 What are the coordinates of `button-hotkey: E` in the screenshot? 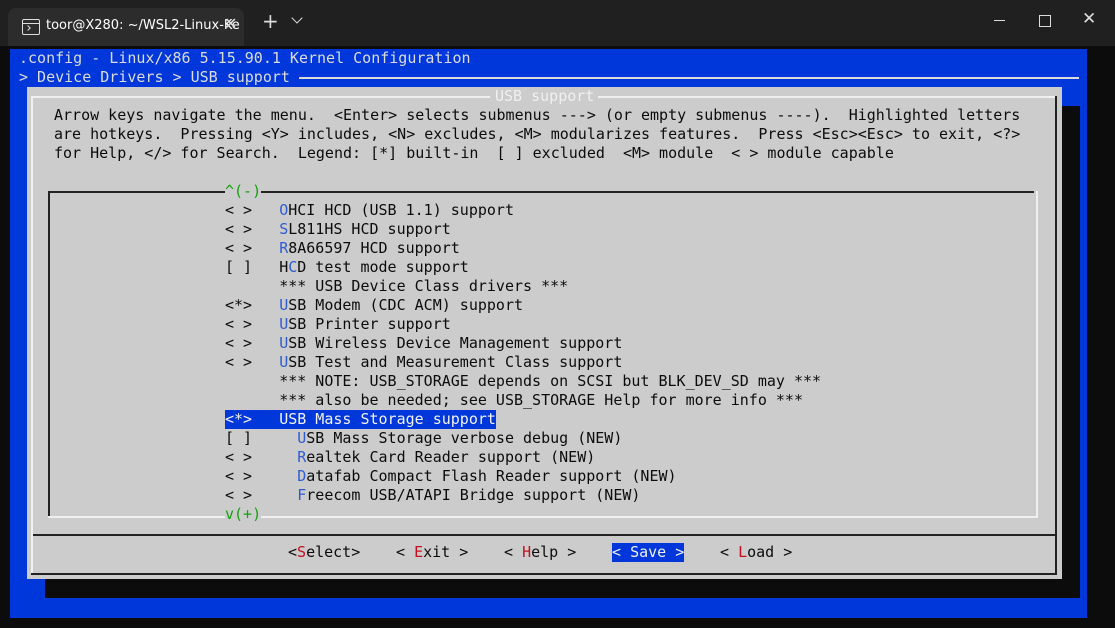 It's located at (419, 552).